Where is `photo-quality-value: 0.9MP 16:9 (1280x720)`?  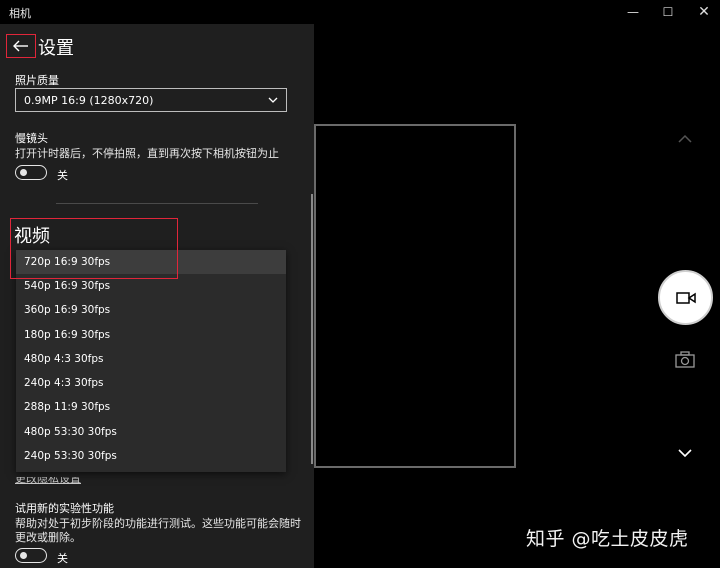 photo-quality-value: 0.9MP 16:9 (1280x720) is located at coordinates (89, 100).